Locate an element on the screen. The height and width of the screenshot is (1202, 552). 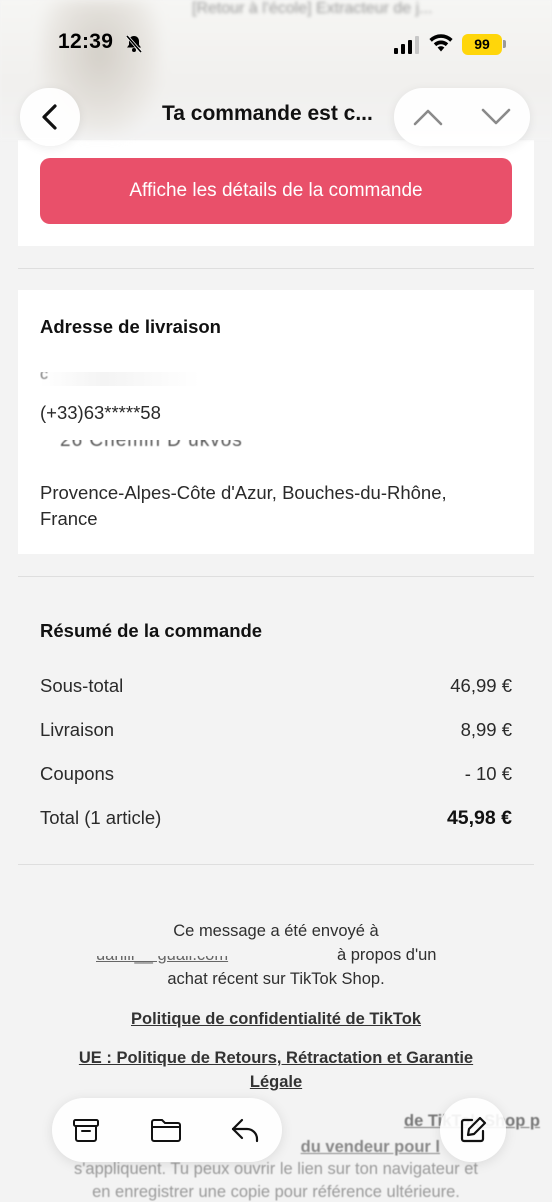
folder-icon is located at coordinates (166, 1130).